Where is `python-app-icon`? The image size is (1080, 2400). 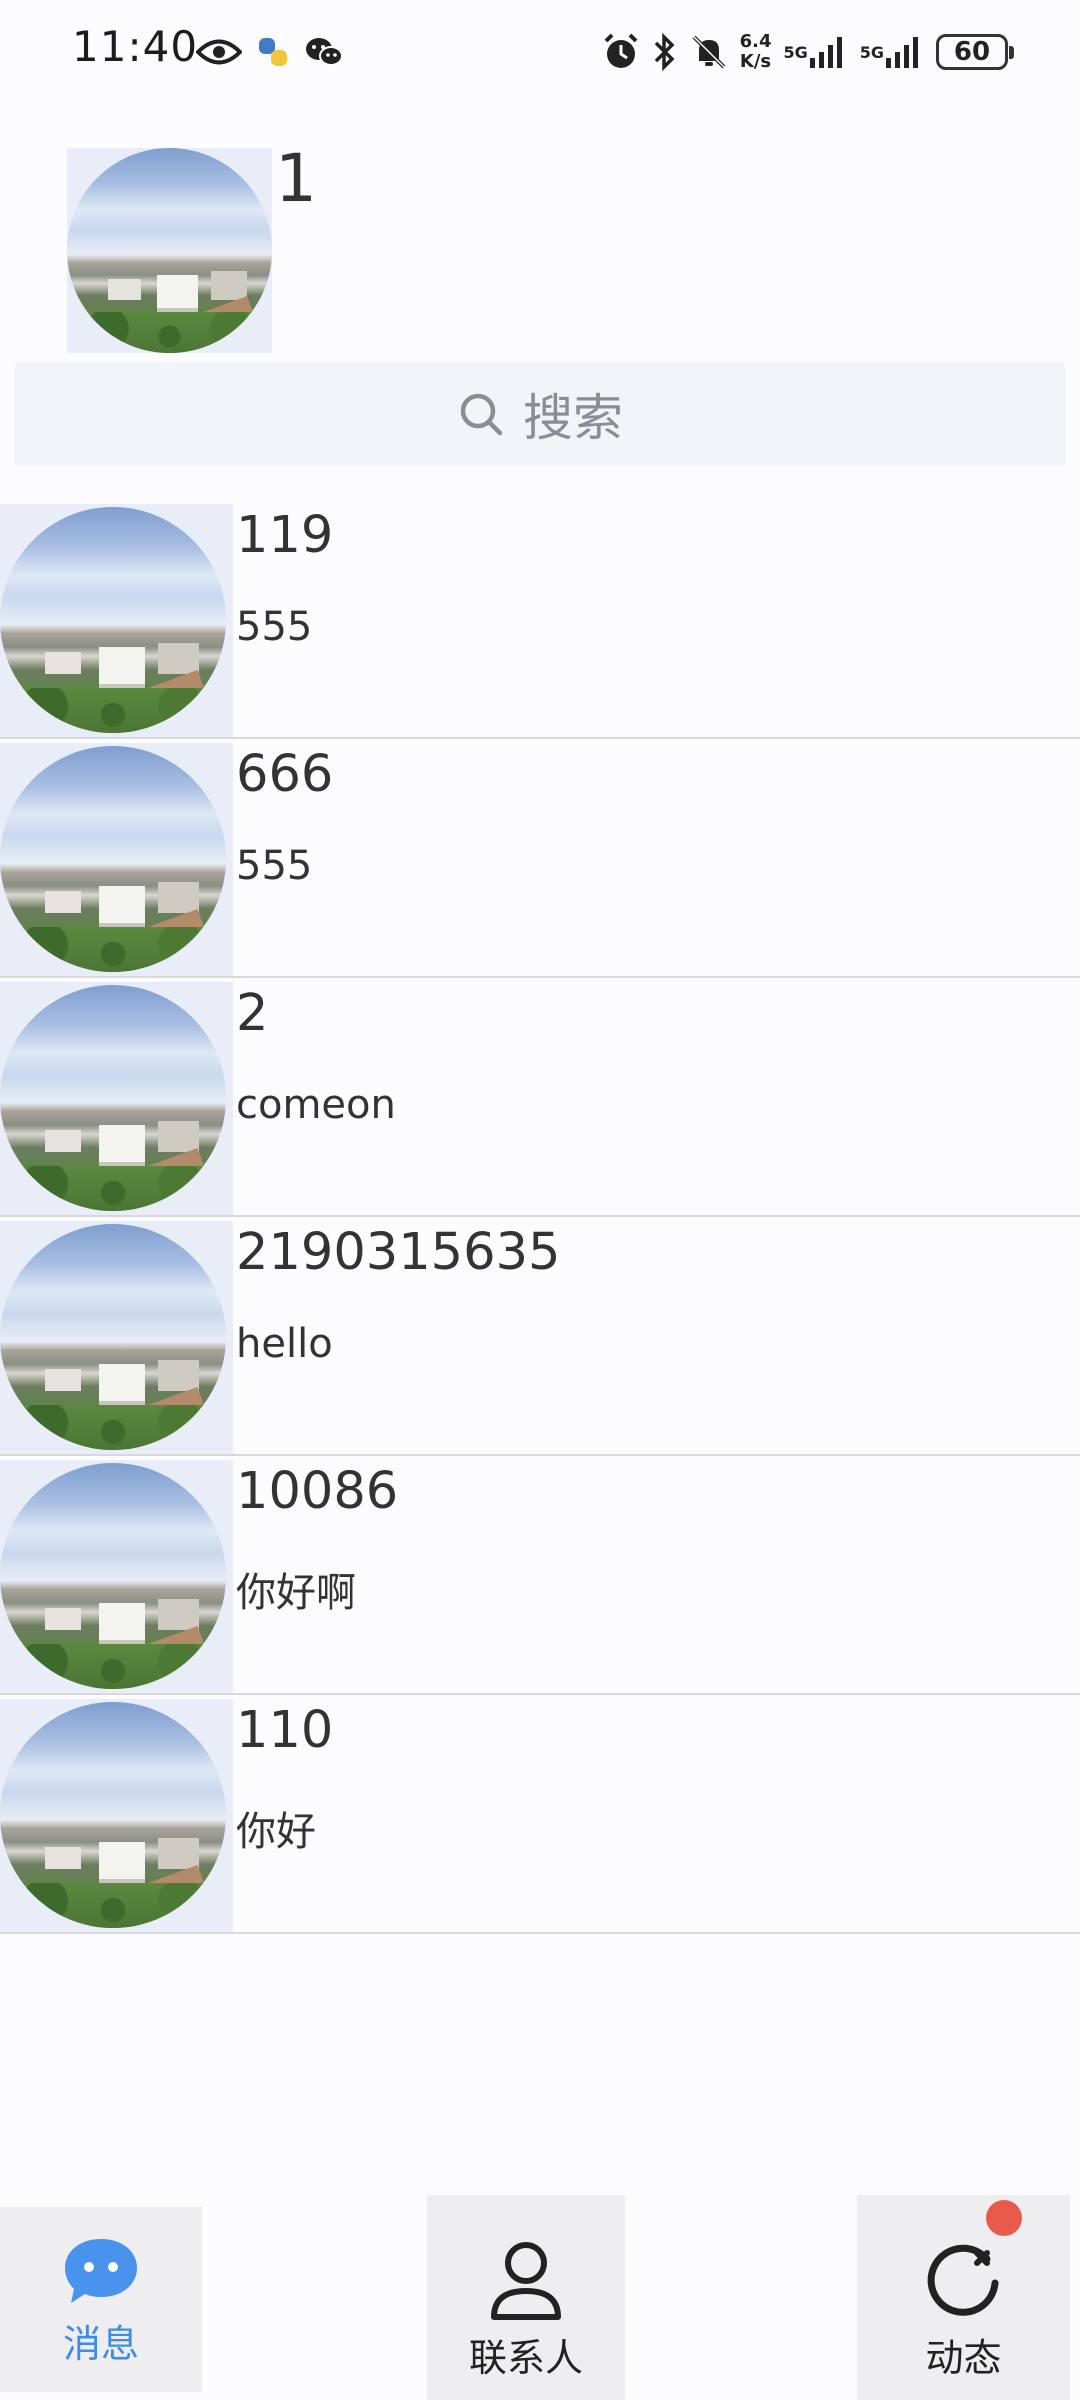 python-app-icon is located at coordinates (273, 52).